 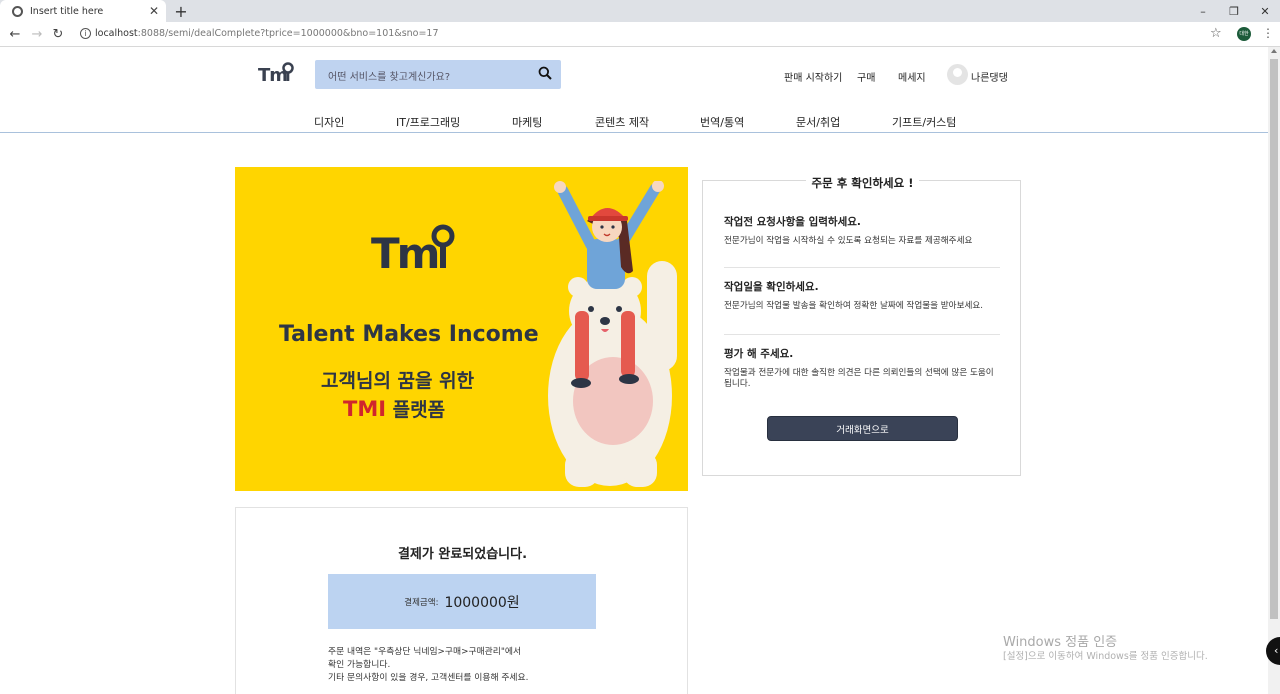 I want to click on banner-line-2: TMI 플랫폼, so click(x=394, y=408).